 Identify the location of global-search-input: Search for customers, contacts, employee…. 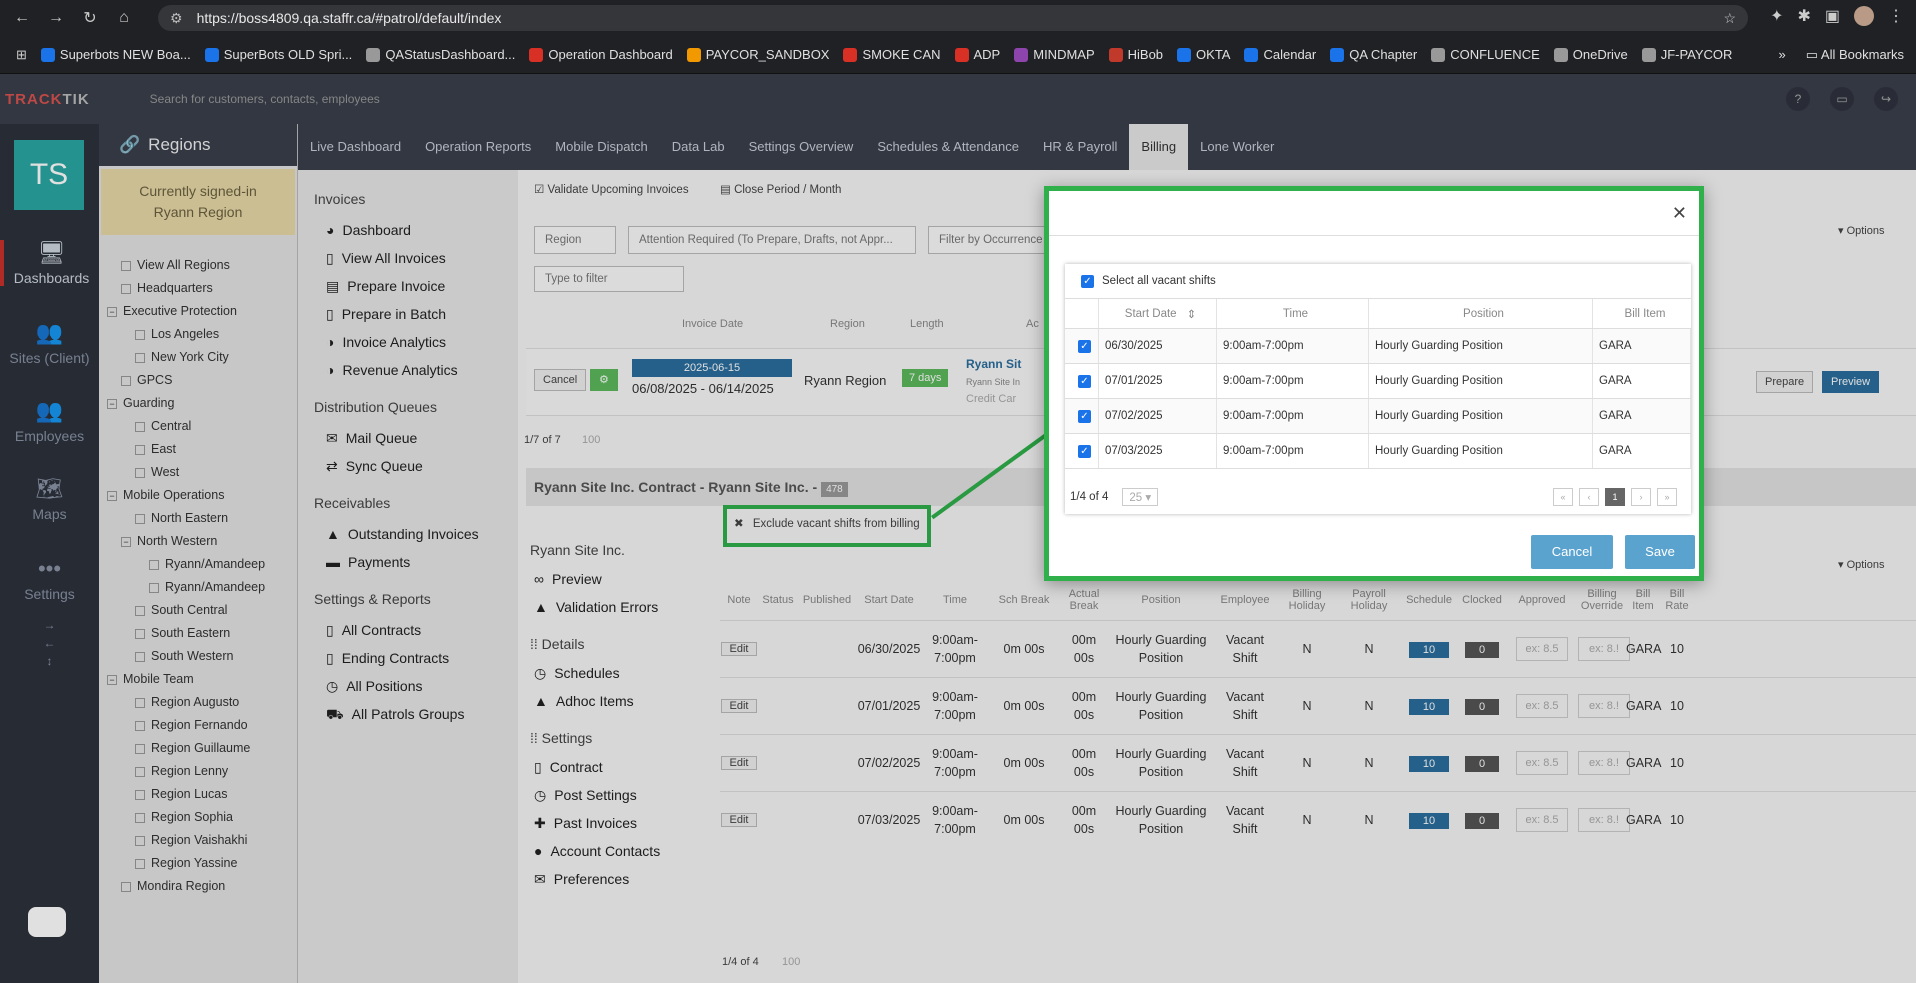
(265, 99).